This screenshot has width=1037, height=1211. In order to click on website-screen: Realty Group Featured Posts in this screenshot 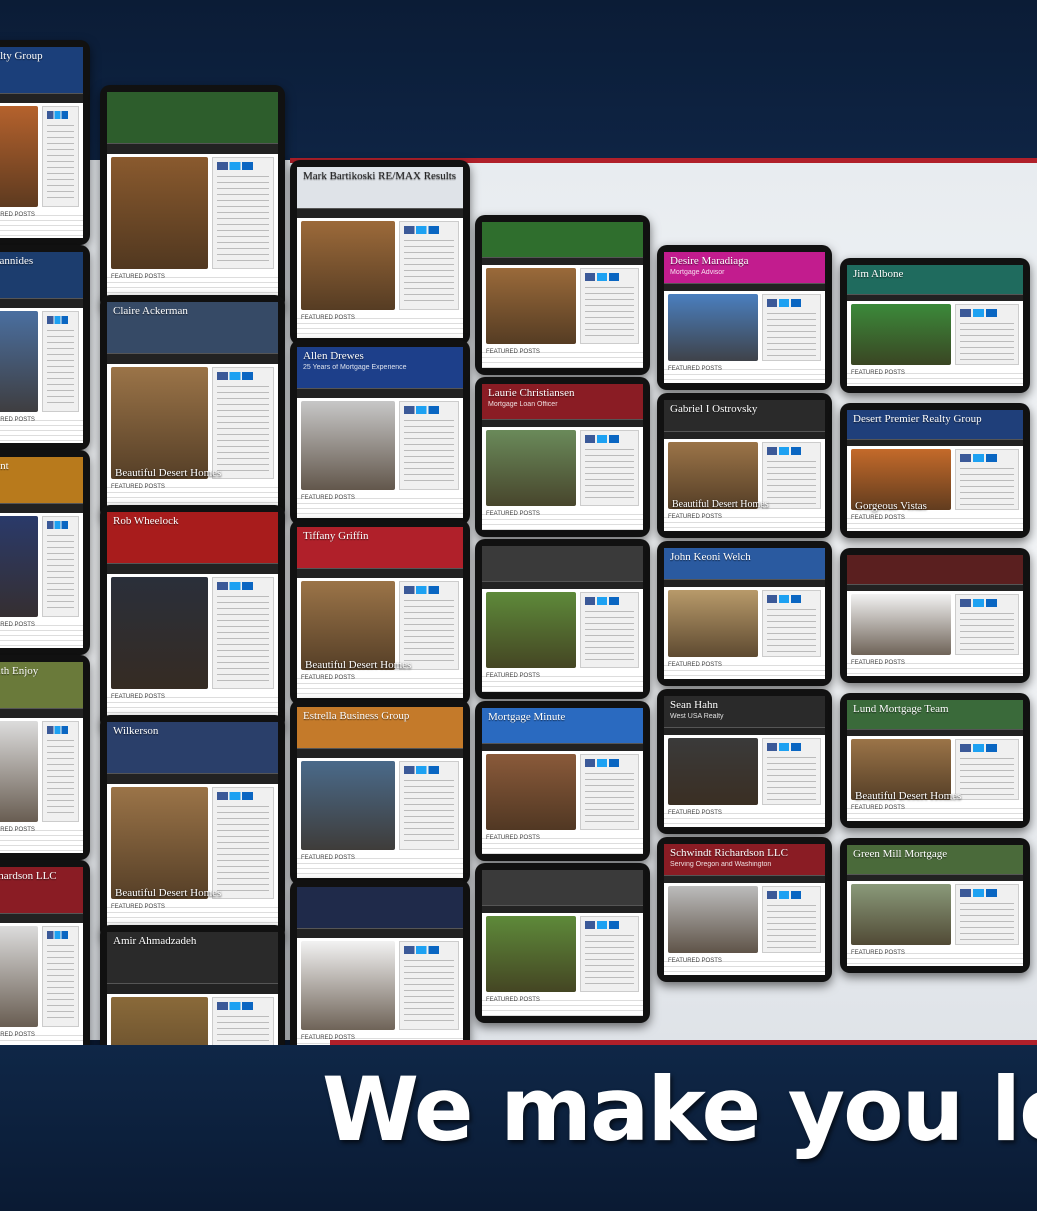, I will do `click(41, 142)`.